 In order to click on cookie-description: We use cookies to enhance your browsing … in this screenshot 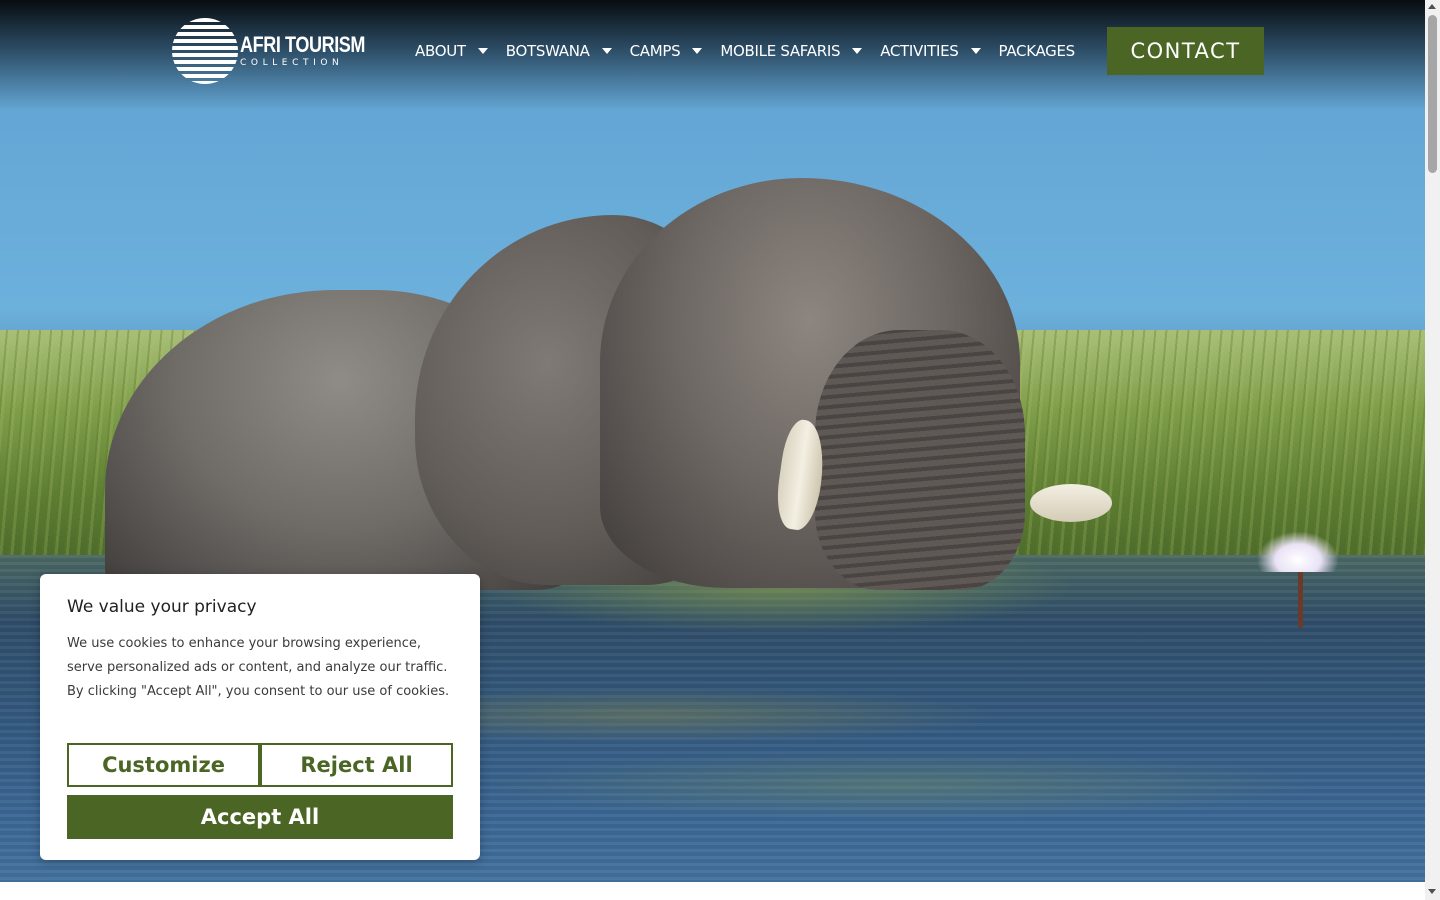, I will do `click(258, 667)`.